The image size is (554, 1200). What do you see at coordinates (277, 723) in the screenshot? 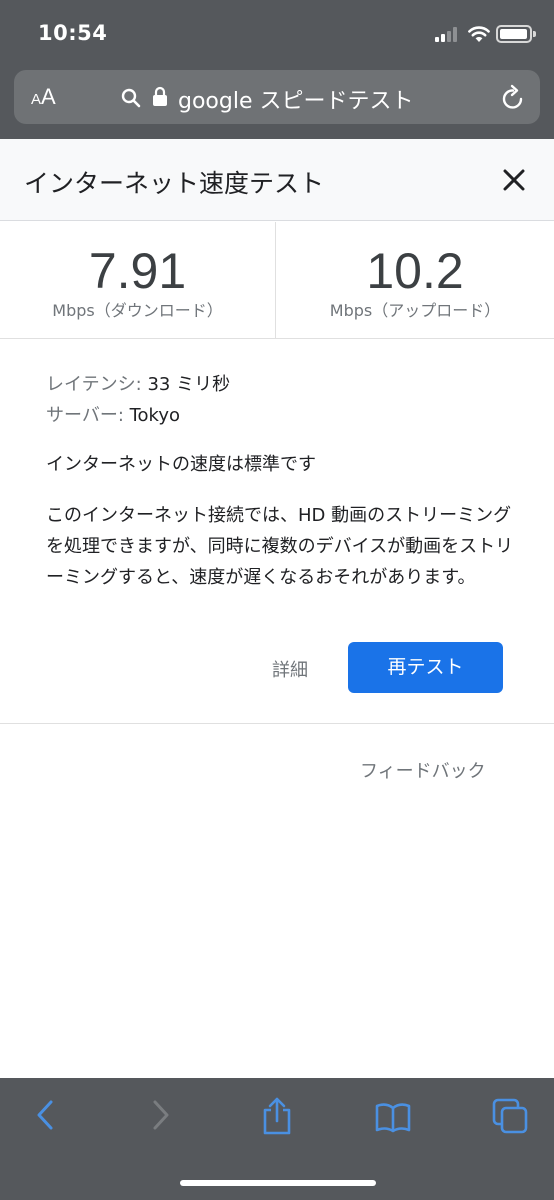
I see `divider` at bounding box center [277, 723].